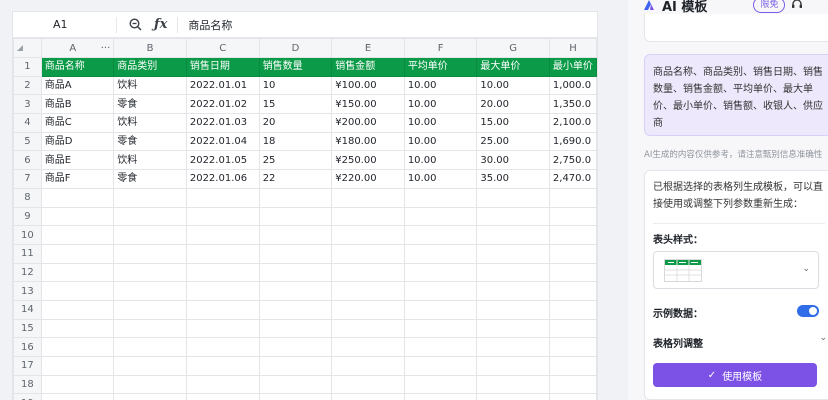 Image resolution: width=828 pixels, height=400 pixels. Describe the element at coordinates (150, 123) in the screenshot. I see `table-cell: 饮料` at that location.